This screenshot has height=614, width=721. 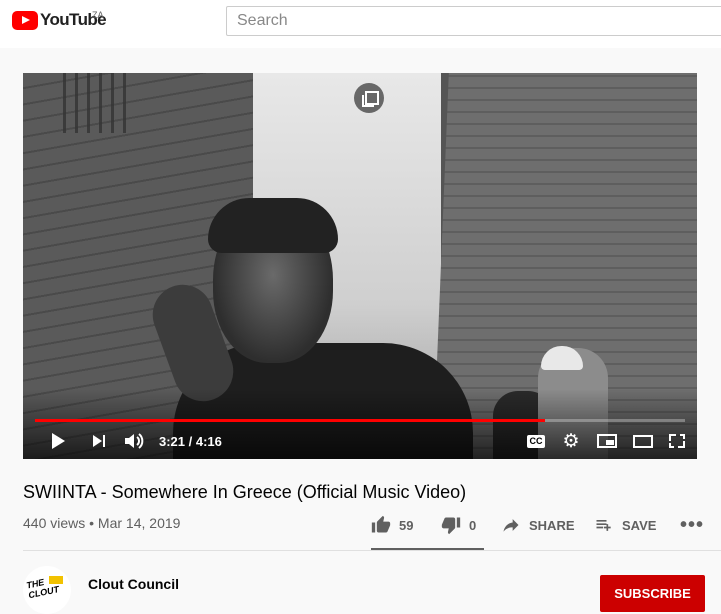 I want to click on dislike-button: 0, so click(x=458, y=525).